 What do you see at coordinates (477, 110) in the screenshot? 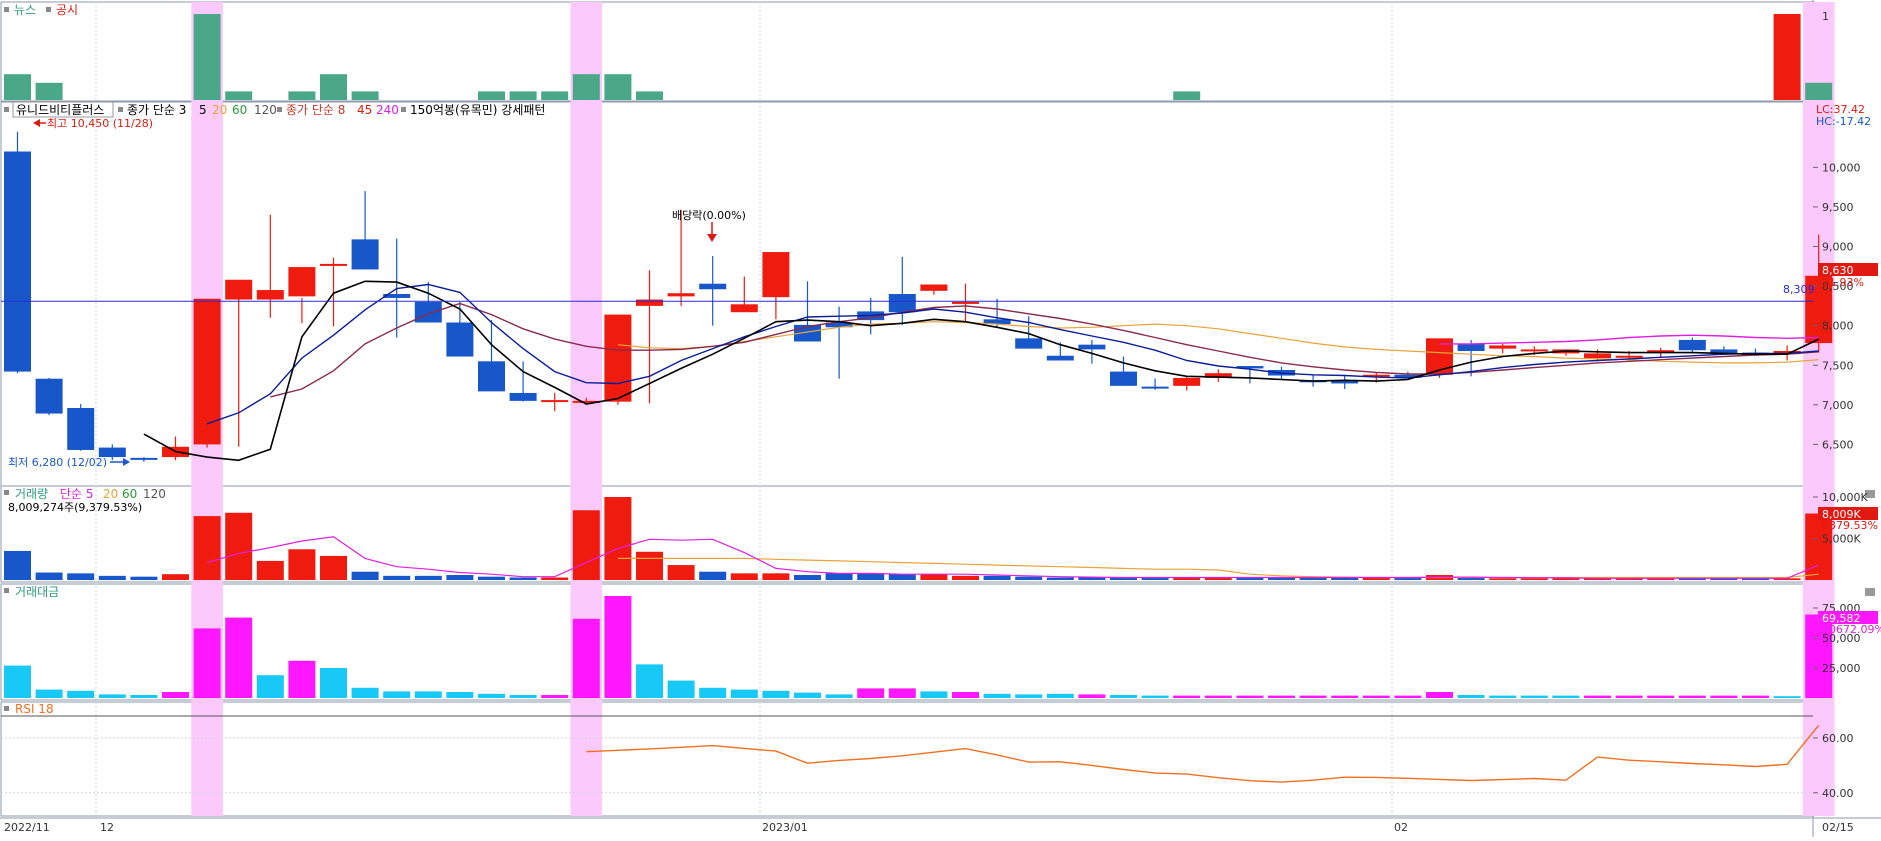
I see `pattern-label: 150억봉(유목민) 강세패턴` at bounding box center [477, 110].